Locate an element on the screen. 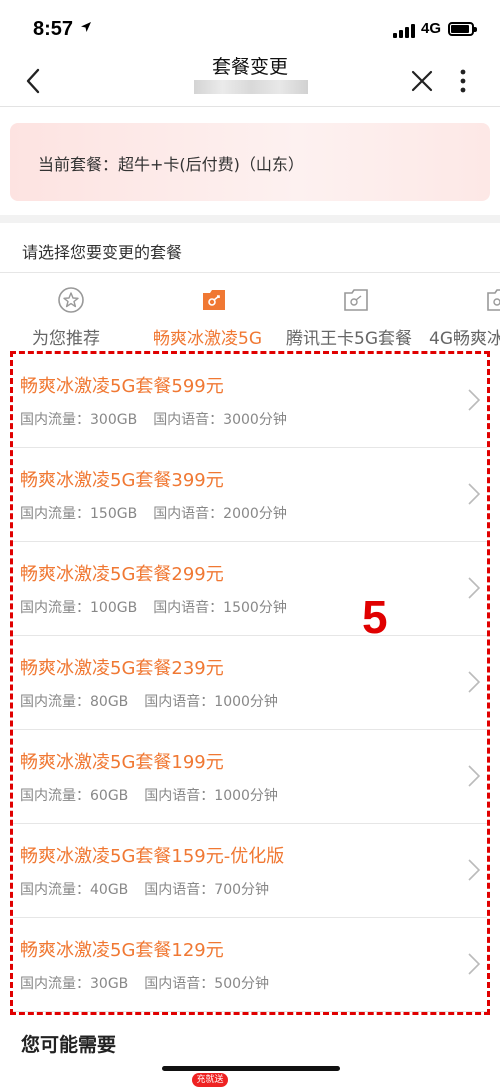  annotation-number: 5 is located at coordinates (375, 617).